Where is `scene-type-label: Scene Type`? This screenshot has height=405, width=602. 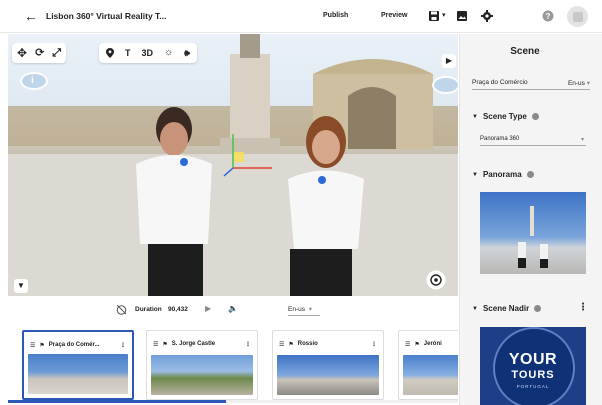
scene-type-label: Scene Type is located at coordinates (504, 116).